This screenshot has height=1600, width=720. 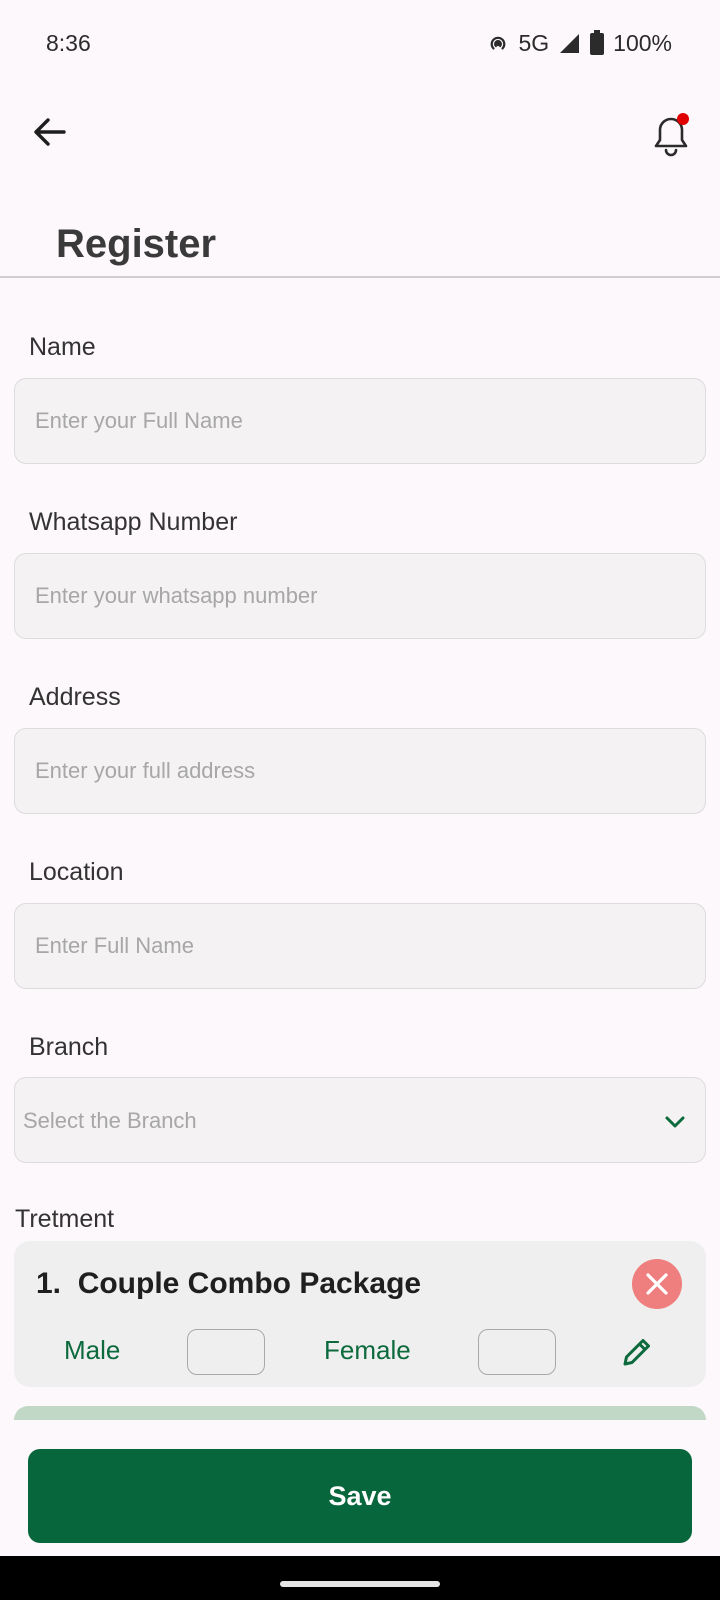 I want to click on home-indicator, so click(x=360, y=1584).